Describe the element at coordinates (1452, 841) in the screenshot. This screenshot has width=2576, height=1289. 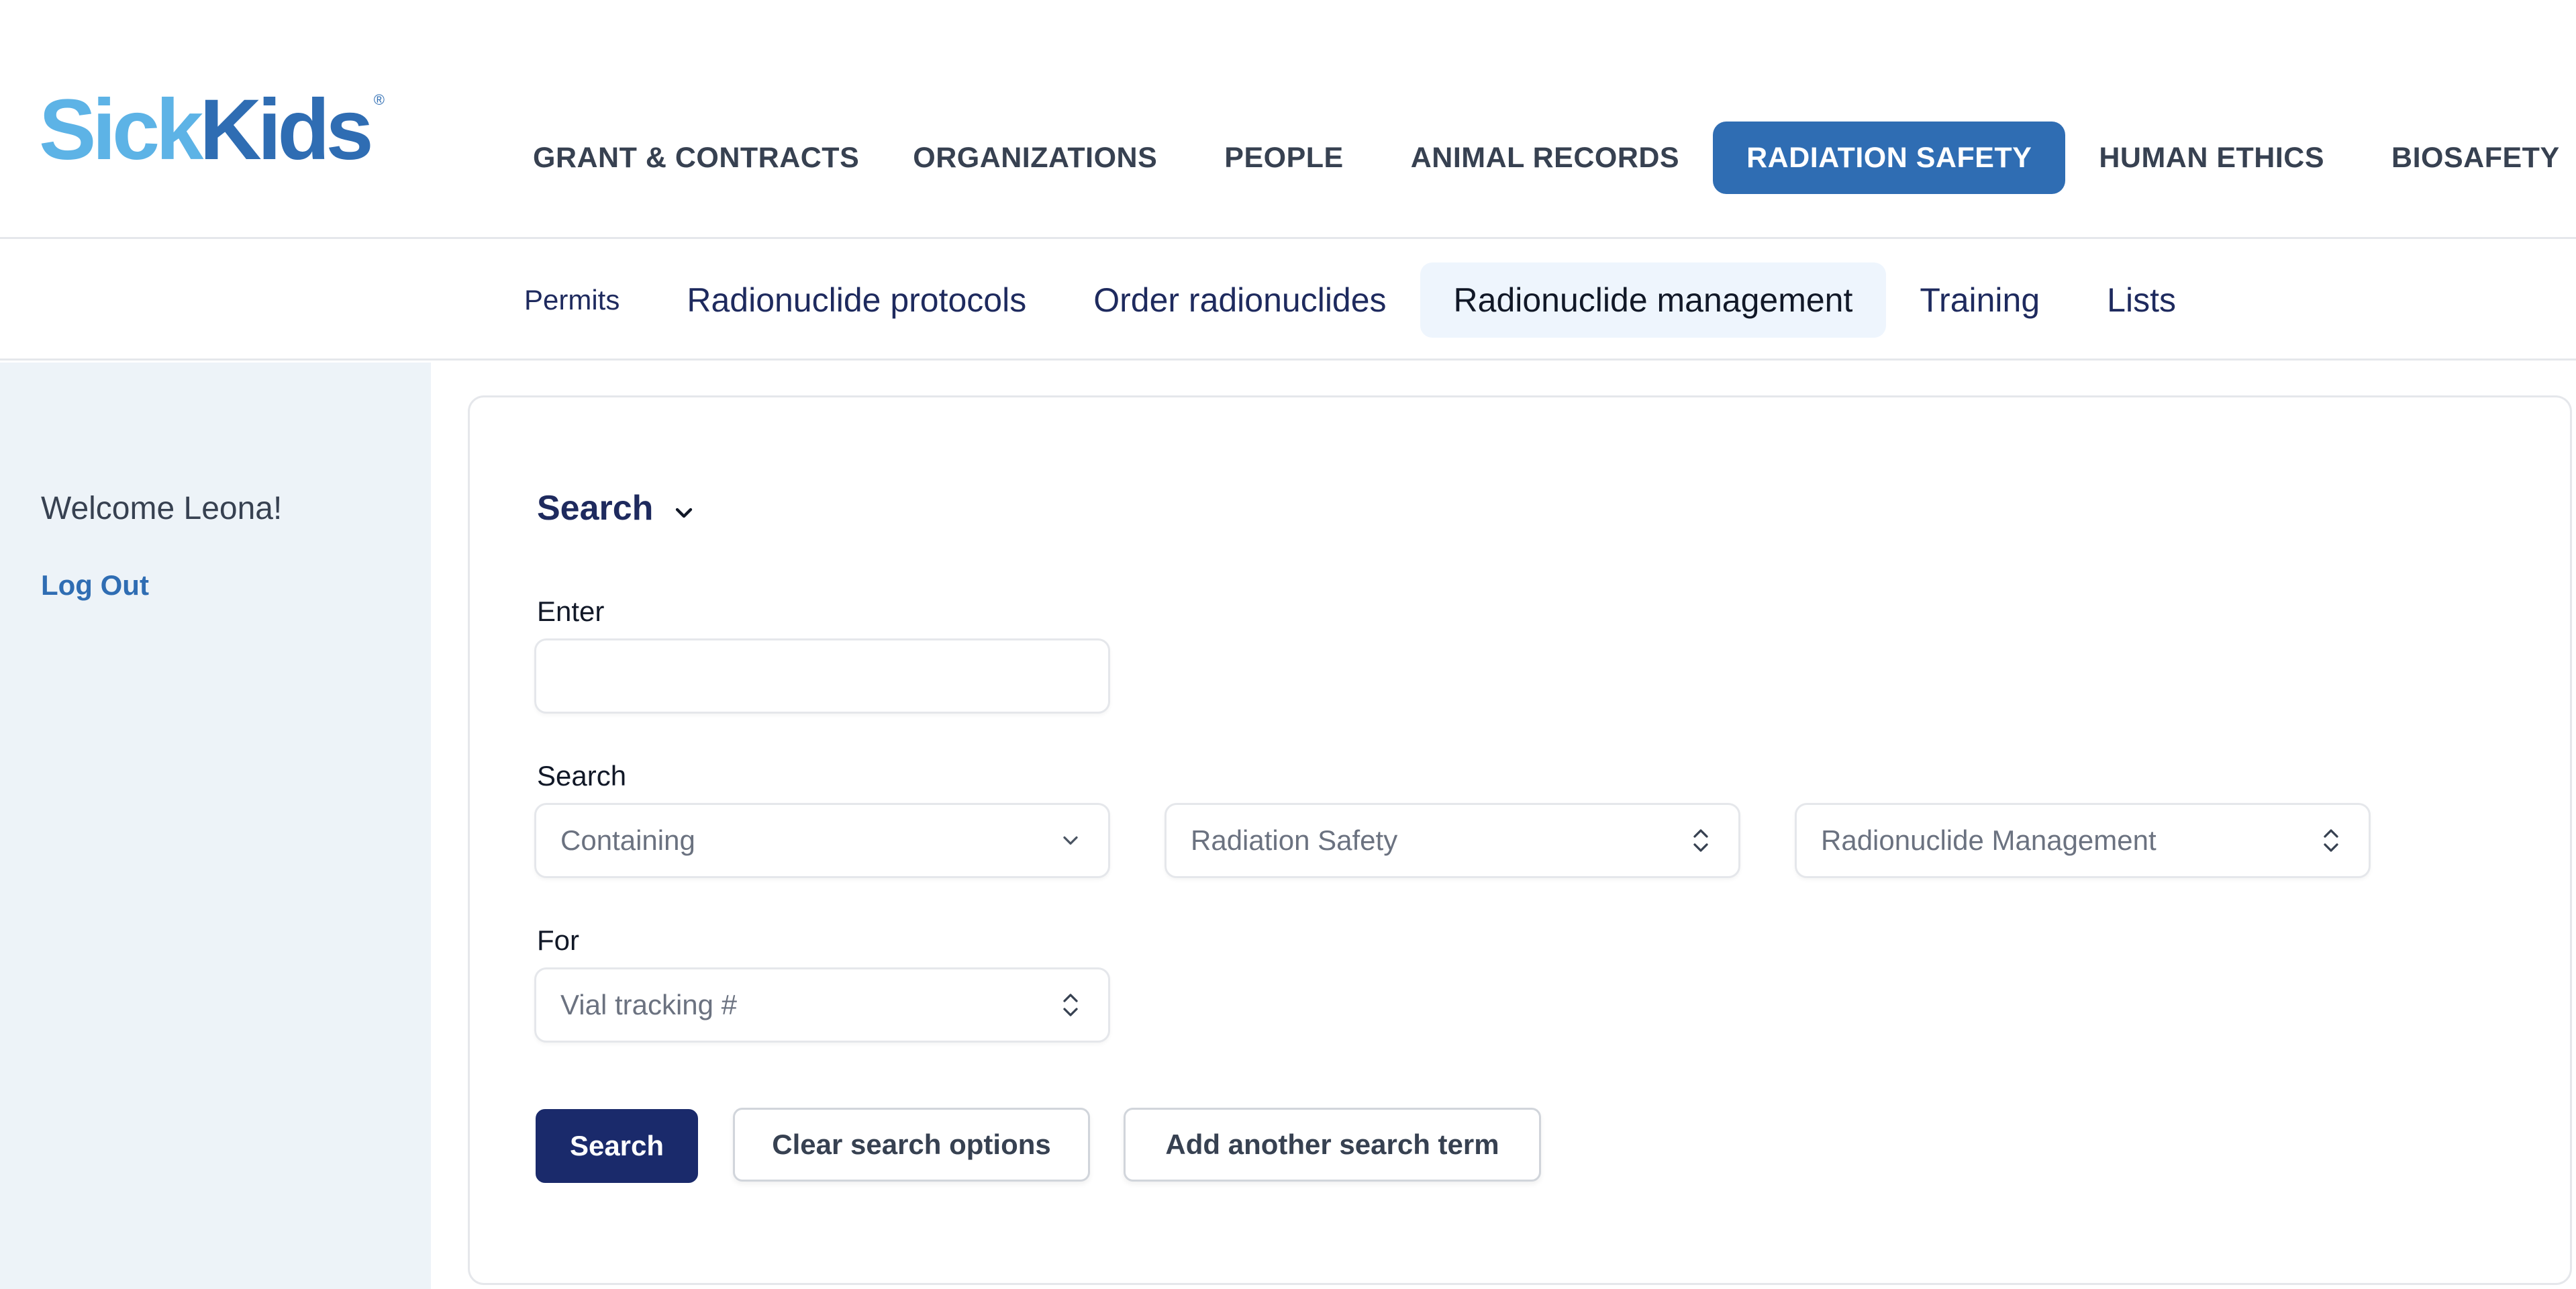
I see `module-select: Radiation Safety` at that location.